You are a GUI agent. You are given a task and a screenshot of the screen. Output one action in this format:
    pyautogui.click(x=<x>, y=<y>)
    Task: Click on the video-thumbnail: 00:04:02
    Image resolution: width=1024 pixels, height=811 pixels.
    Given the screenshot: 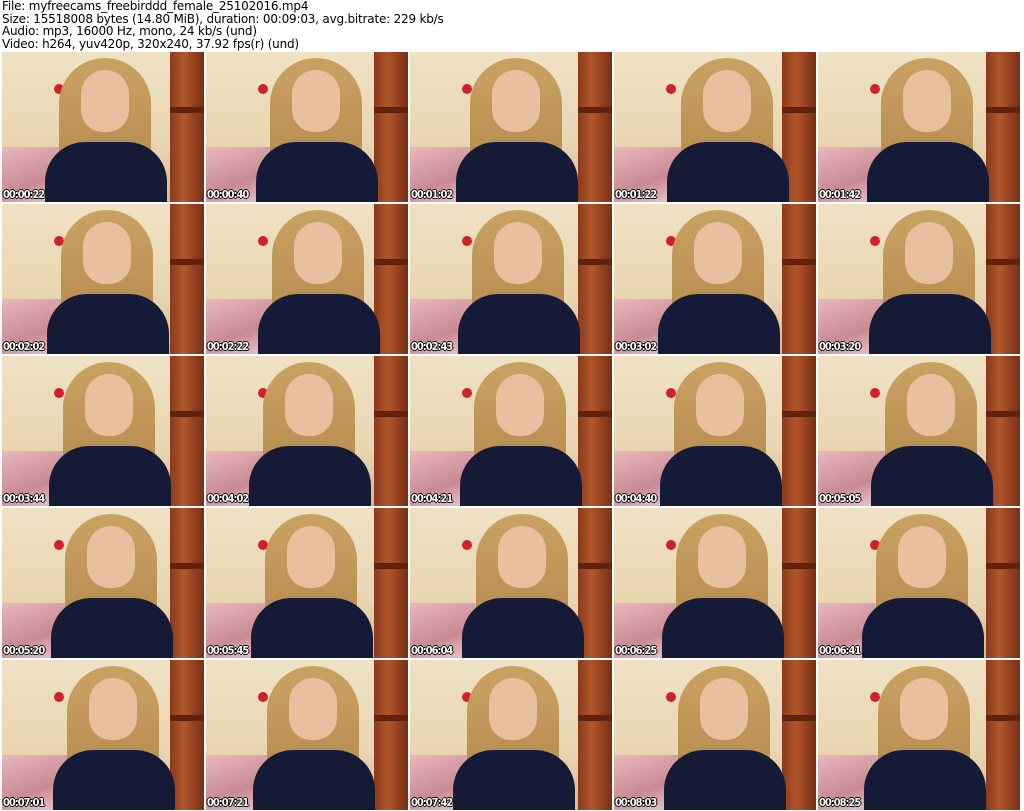 What is the action you would take?
    pyautogui.click(x=307, y=431)
    